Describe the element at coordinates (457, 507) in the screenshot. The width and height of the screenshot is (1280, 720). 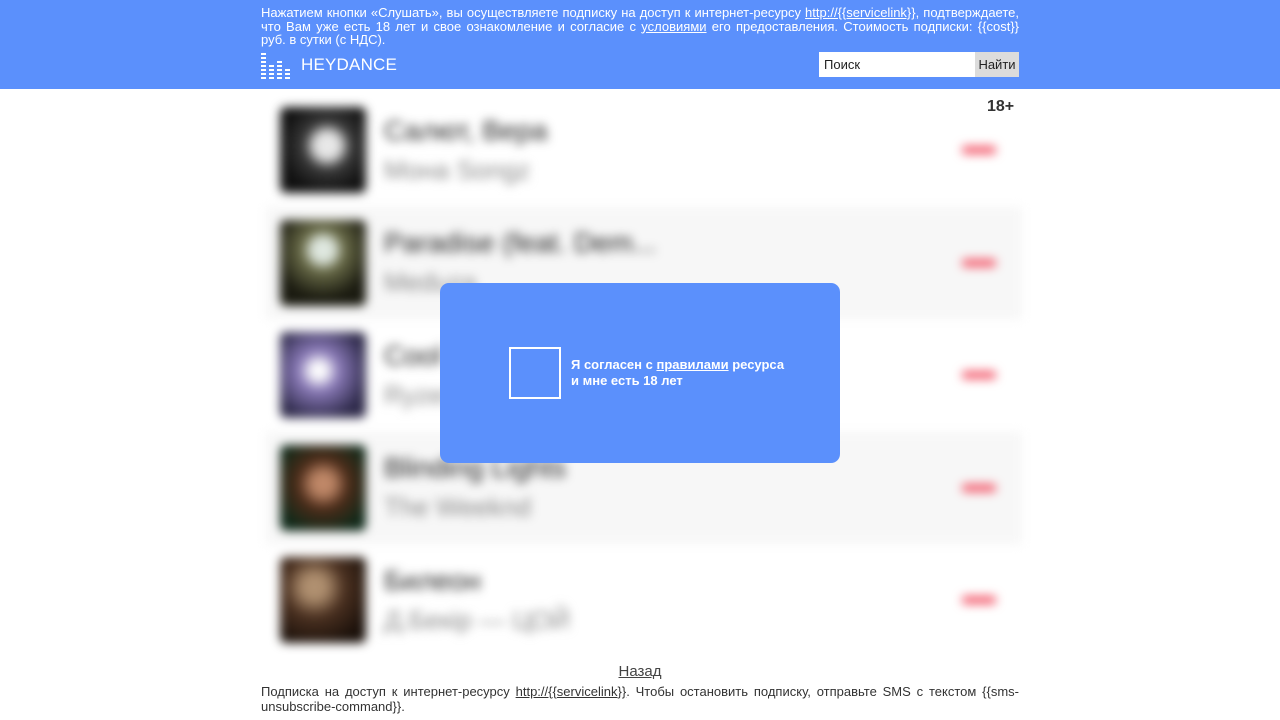
I see `track-artist: The Weeknd` at that location.